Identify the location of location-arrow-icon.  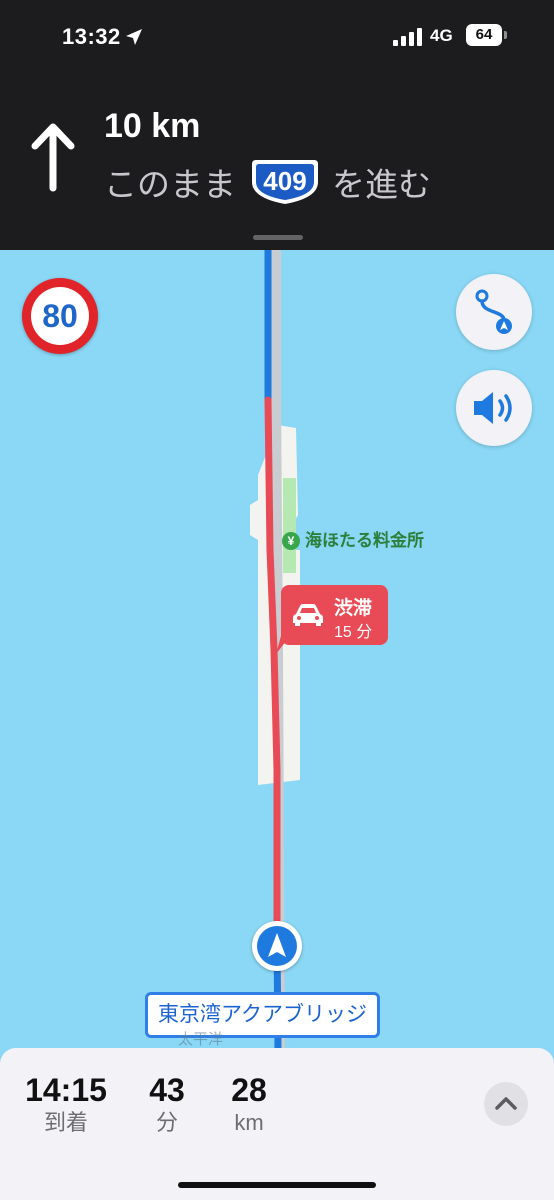
(133, 37).